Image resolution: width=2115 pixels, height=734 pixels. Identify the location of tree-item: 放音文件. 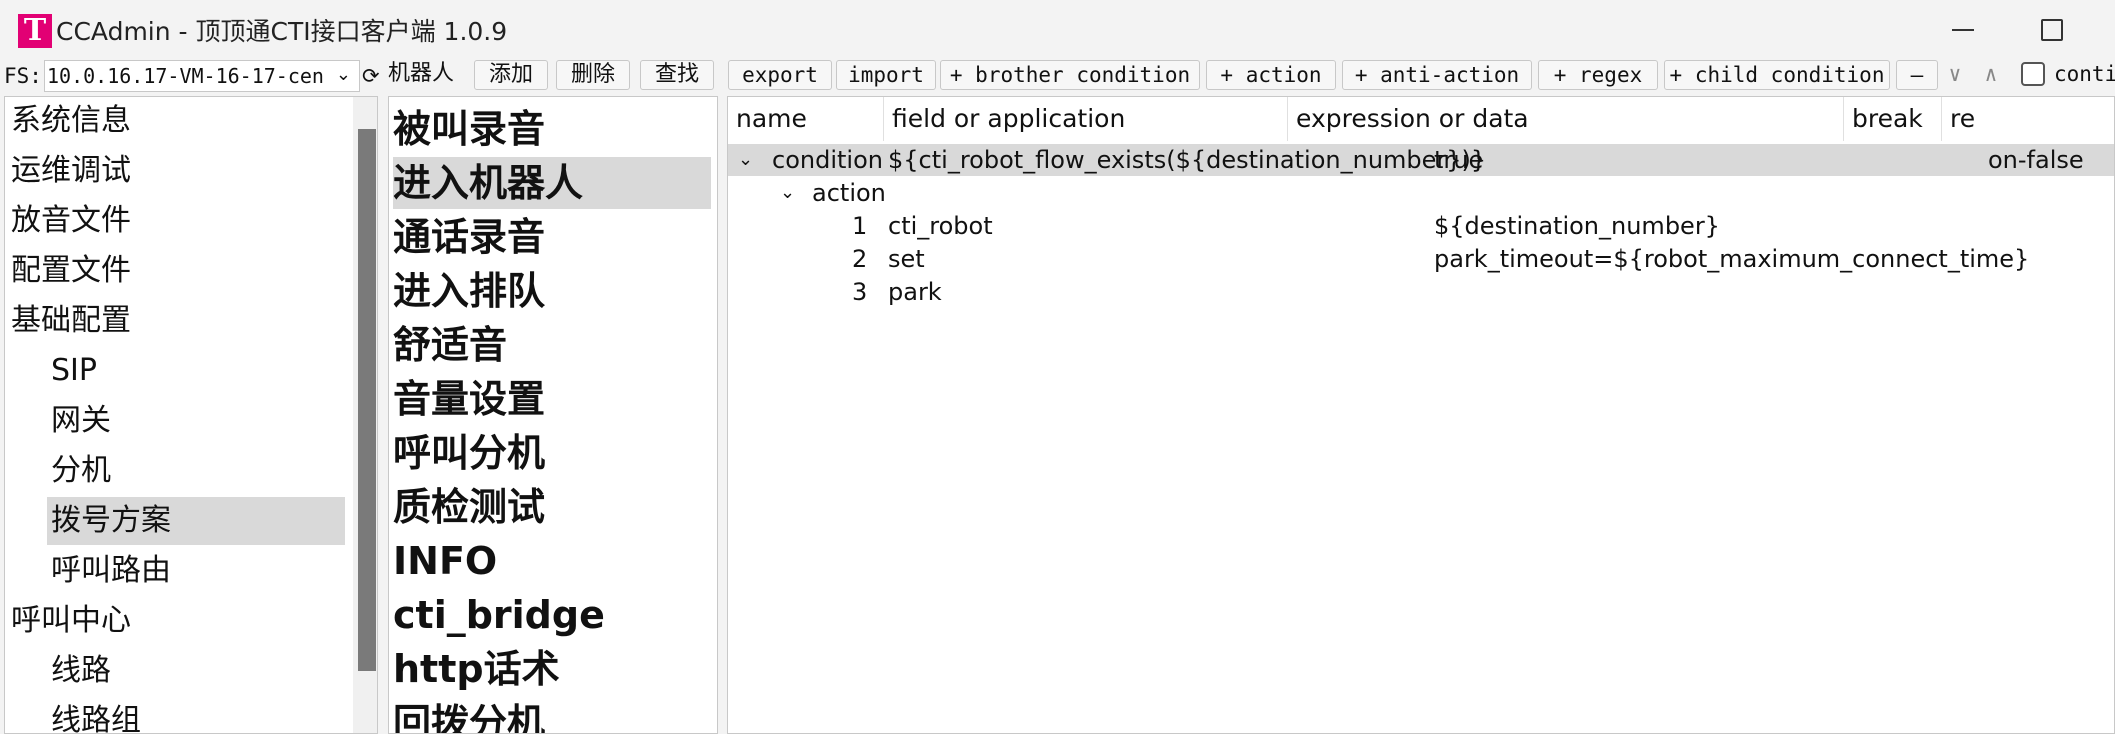
(176, 221).